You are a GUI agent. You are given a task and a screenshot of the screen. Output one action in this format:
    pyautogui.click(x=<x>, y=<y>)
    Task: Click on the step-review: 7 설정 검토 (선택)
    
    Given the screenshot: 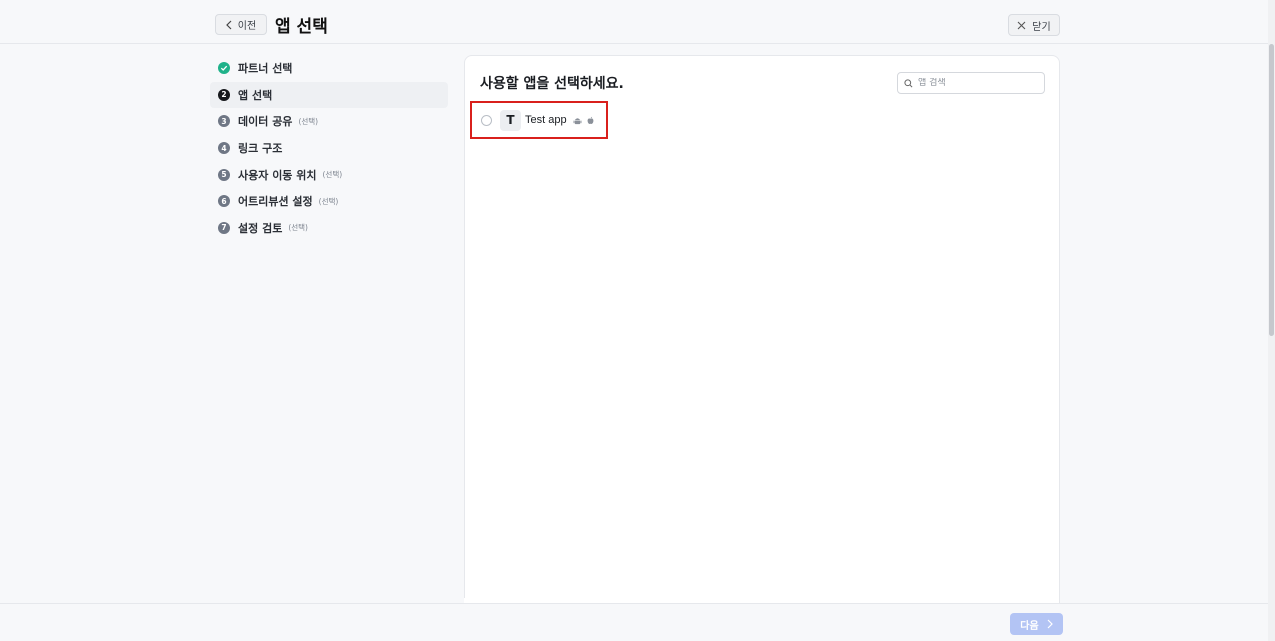 What is the action you would take?
    pyautogui.click(x=329, y=228)
    